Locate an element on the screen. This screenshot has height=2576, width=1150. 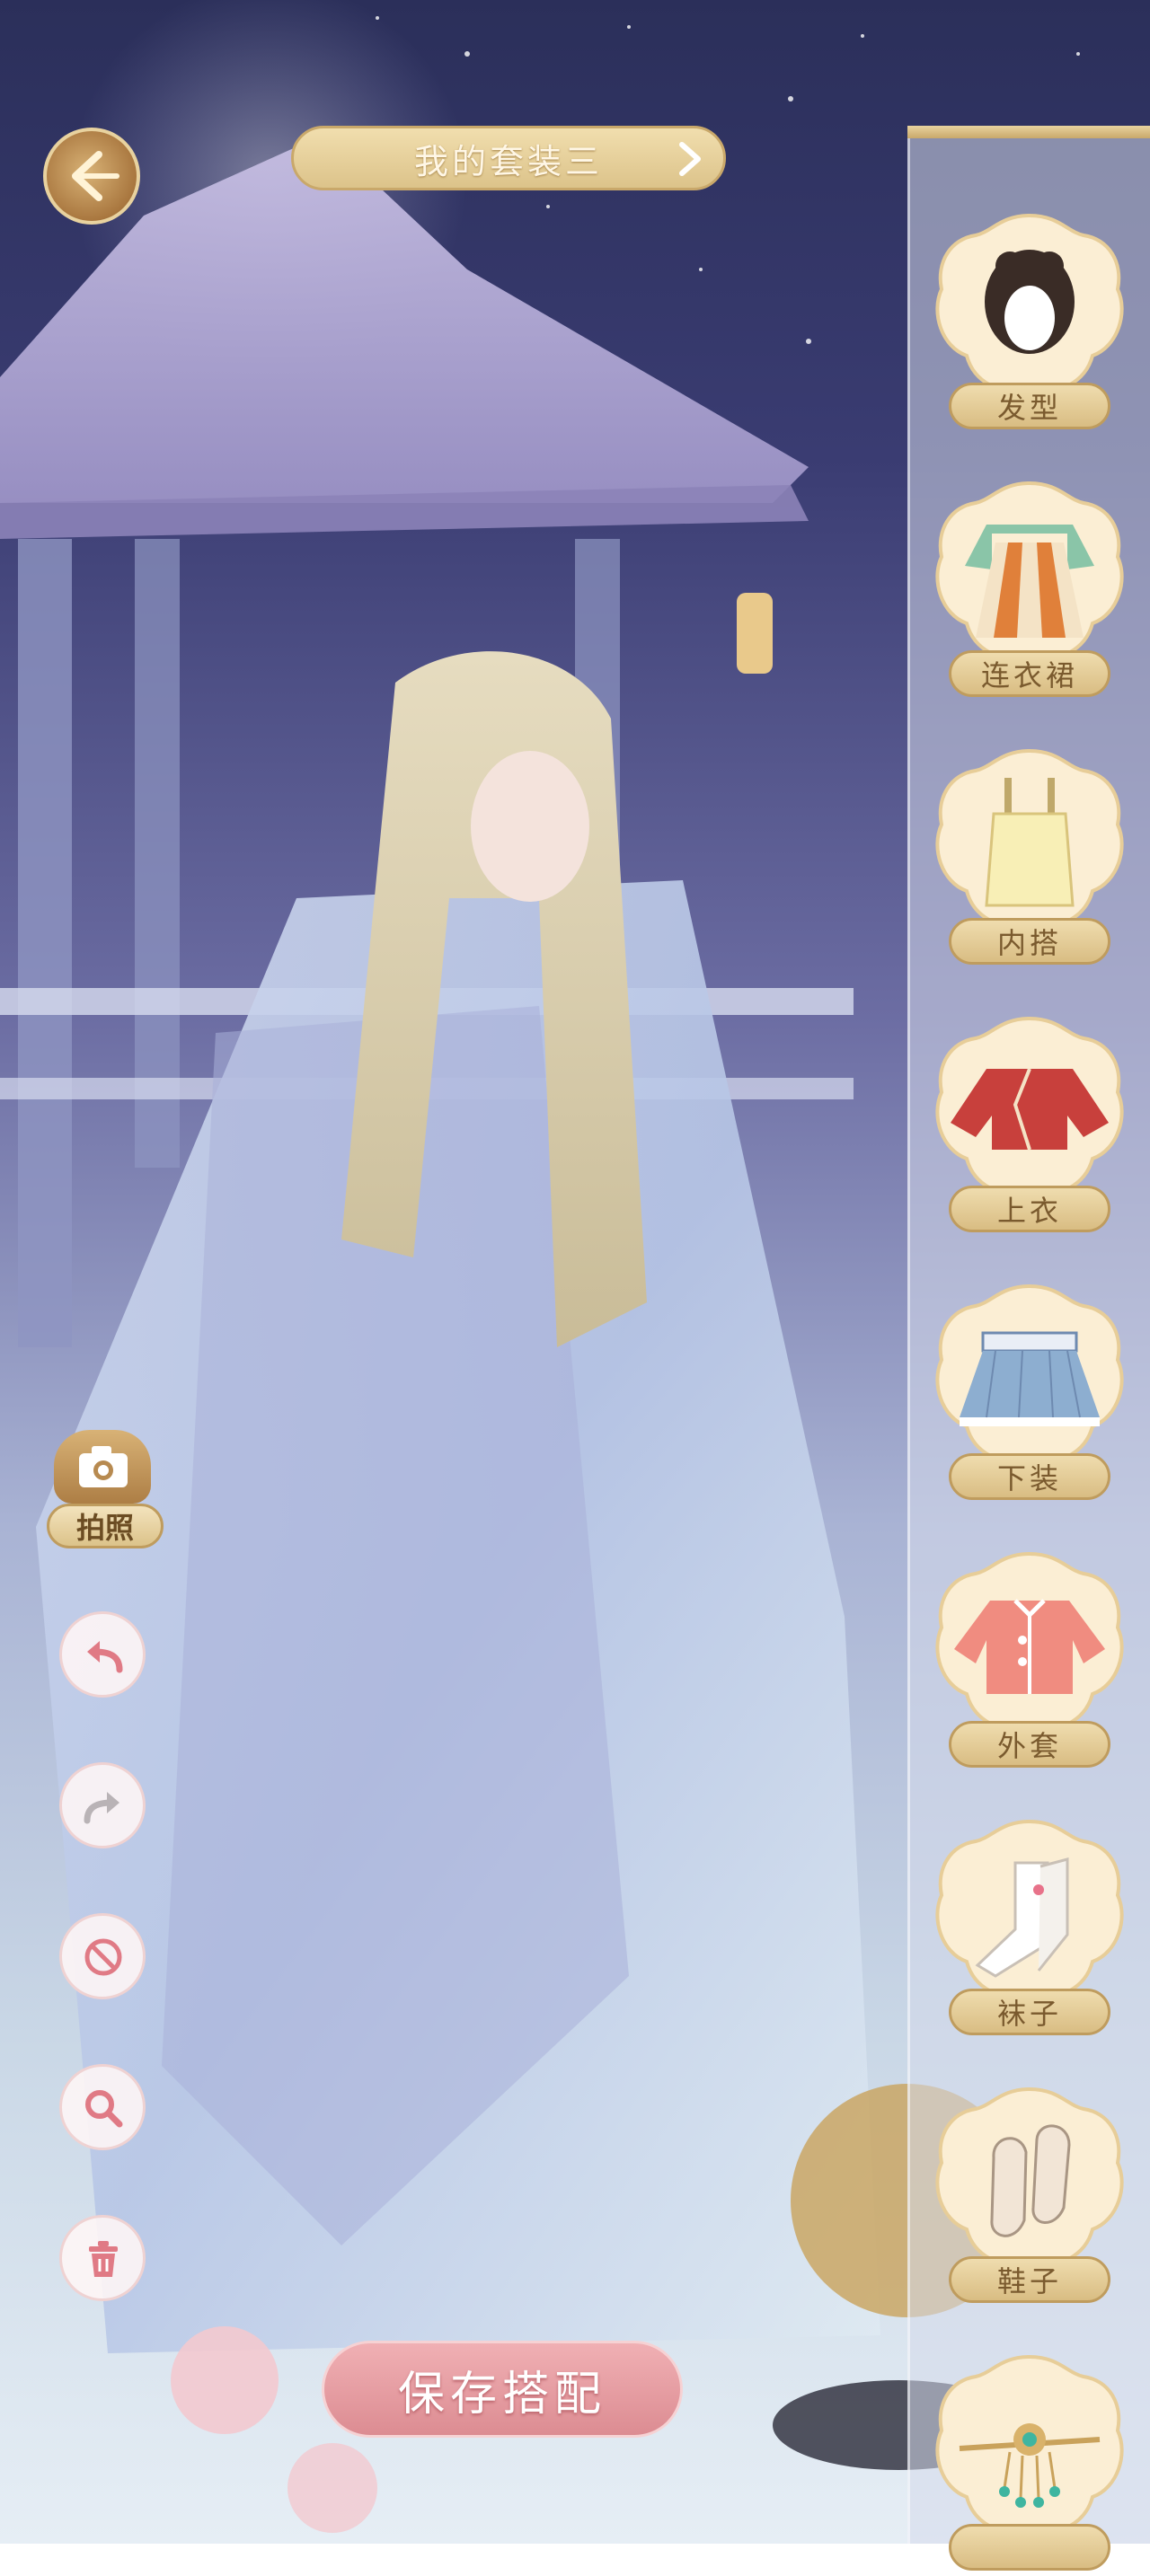
category-hair-ornament is located at coordinates (1029, 2464).